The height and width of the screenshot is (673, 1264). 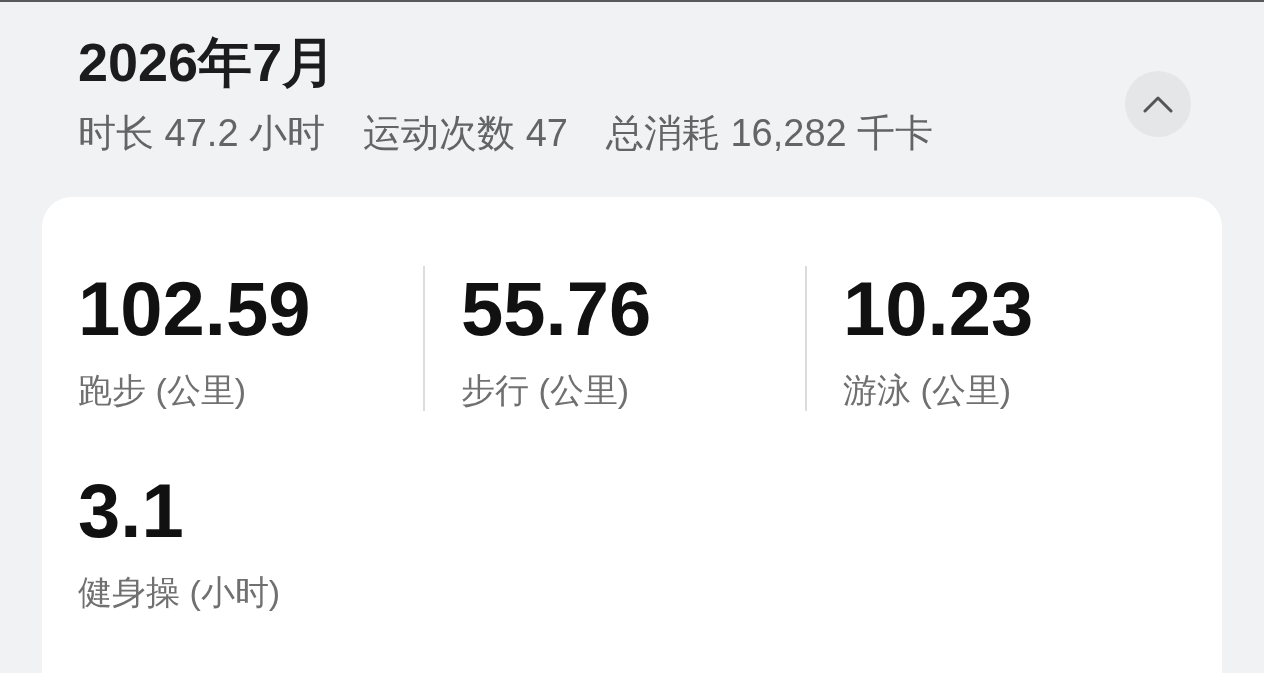 What do you see at coordinates (927, 390) in the screenshot?
I see `stat-label: 游泳 (公里)` at bounding box center [927, 390].